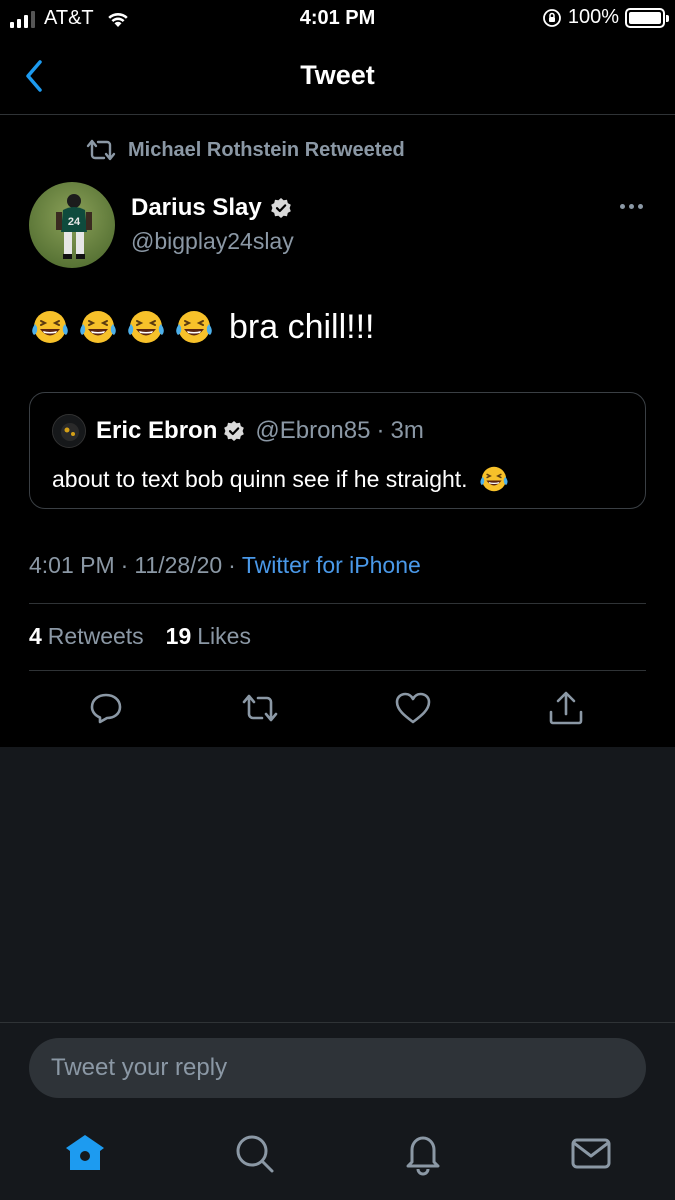  What do you see at coordinates (178, 565) in the screenshot?
I see `tweet-date: 11/28/20` at bounding box center [178, 565].